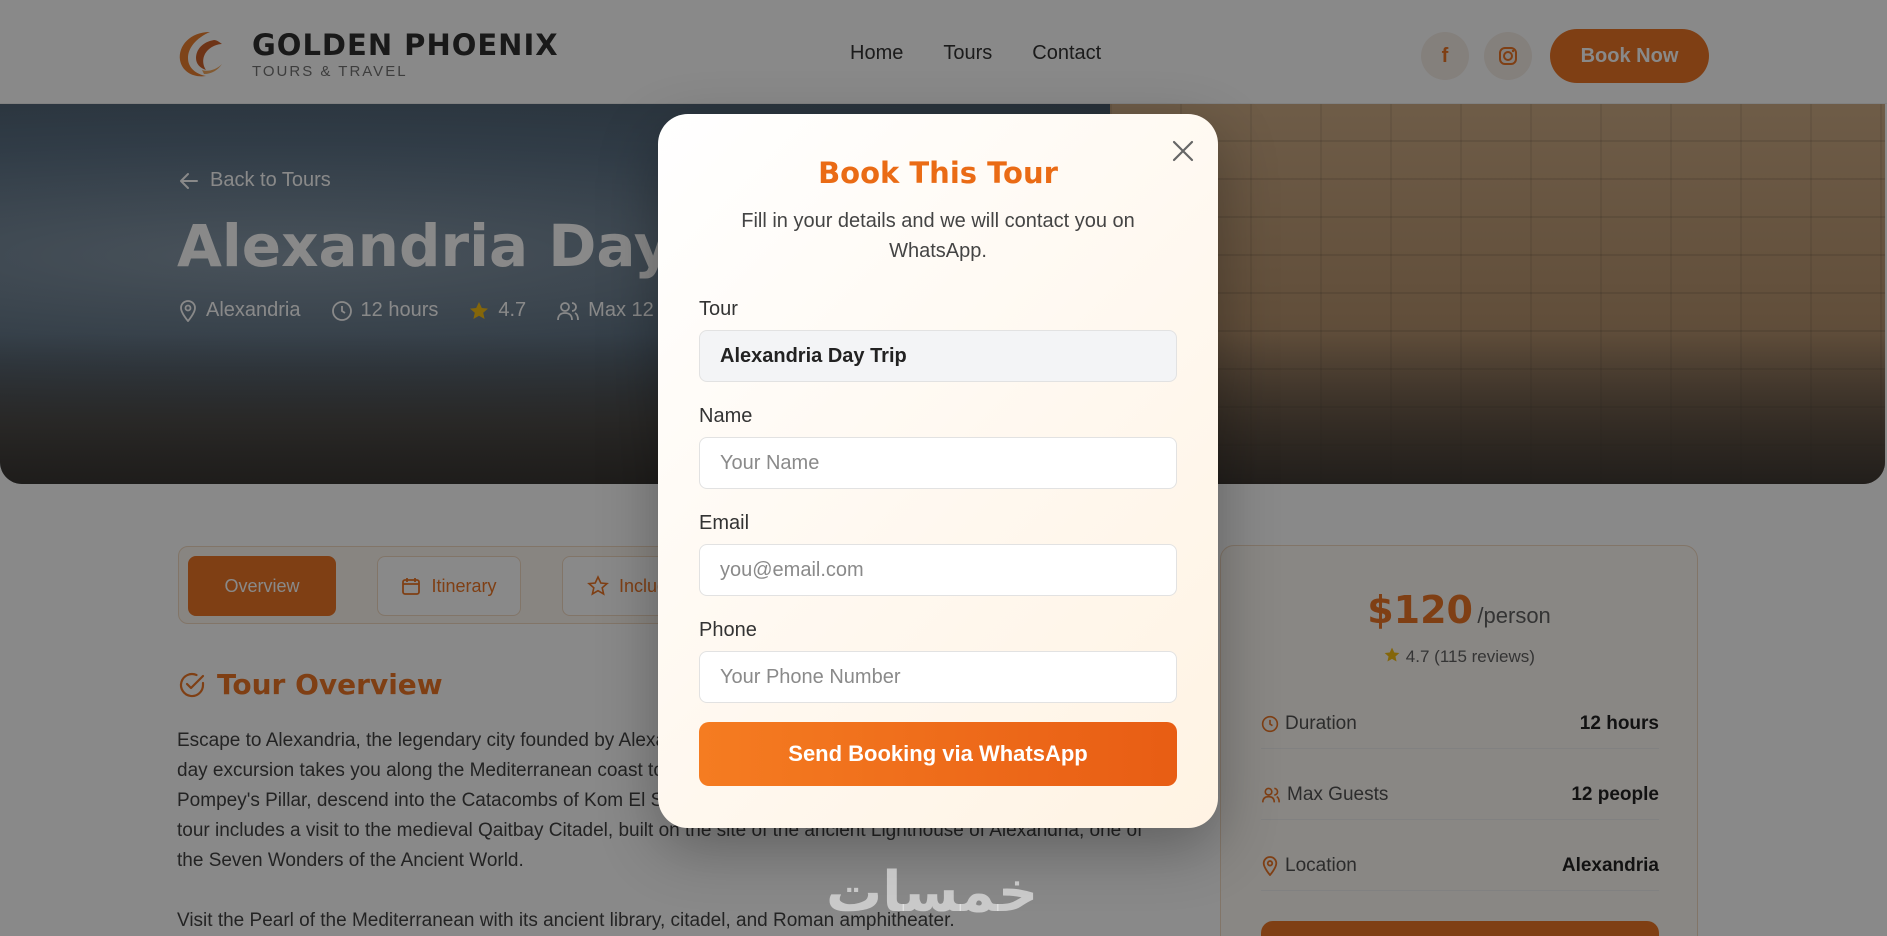 This screenshot has width=1887, height=936. Describe the element at coordinates (726, 416) in the screenshot. I see `name-label: Name` at that location.